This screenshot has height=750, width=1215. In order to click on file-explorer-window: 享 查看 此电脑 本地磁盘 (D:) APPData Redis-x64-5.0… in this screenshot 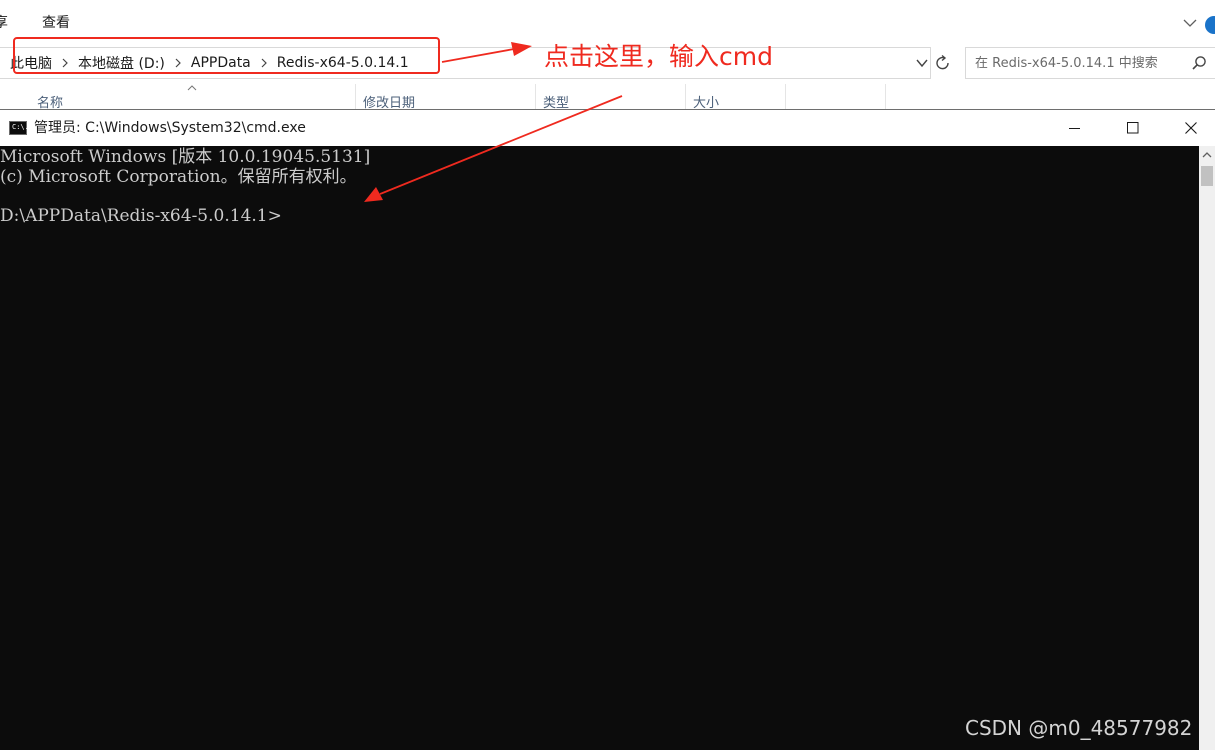, I will do `click(607, 56)`.